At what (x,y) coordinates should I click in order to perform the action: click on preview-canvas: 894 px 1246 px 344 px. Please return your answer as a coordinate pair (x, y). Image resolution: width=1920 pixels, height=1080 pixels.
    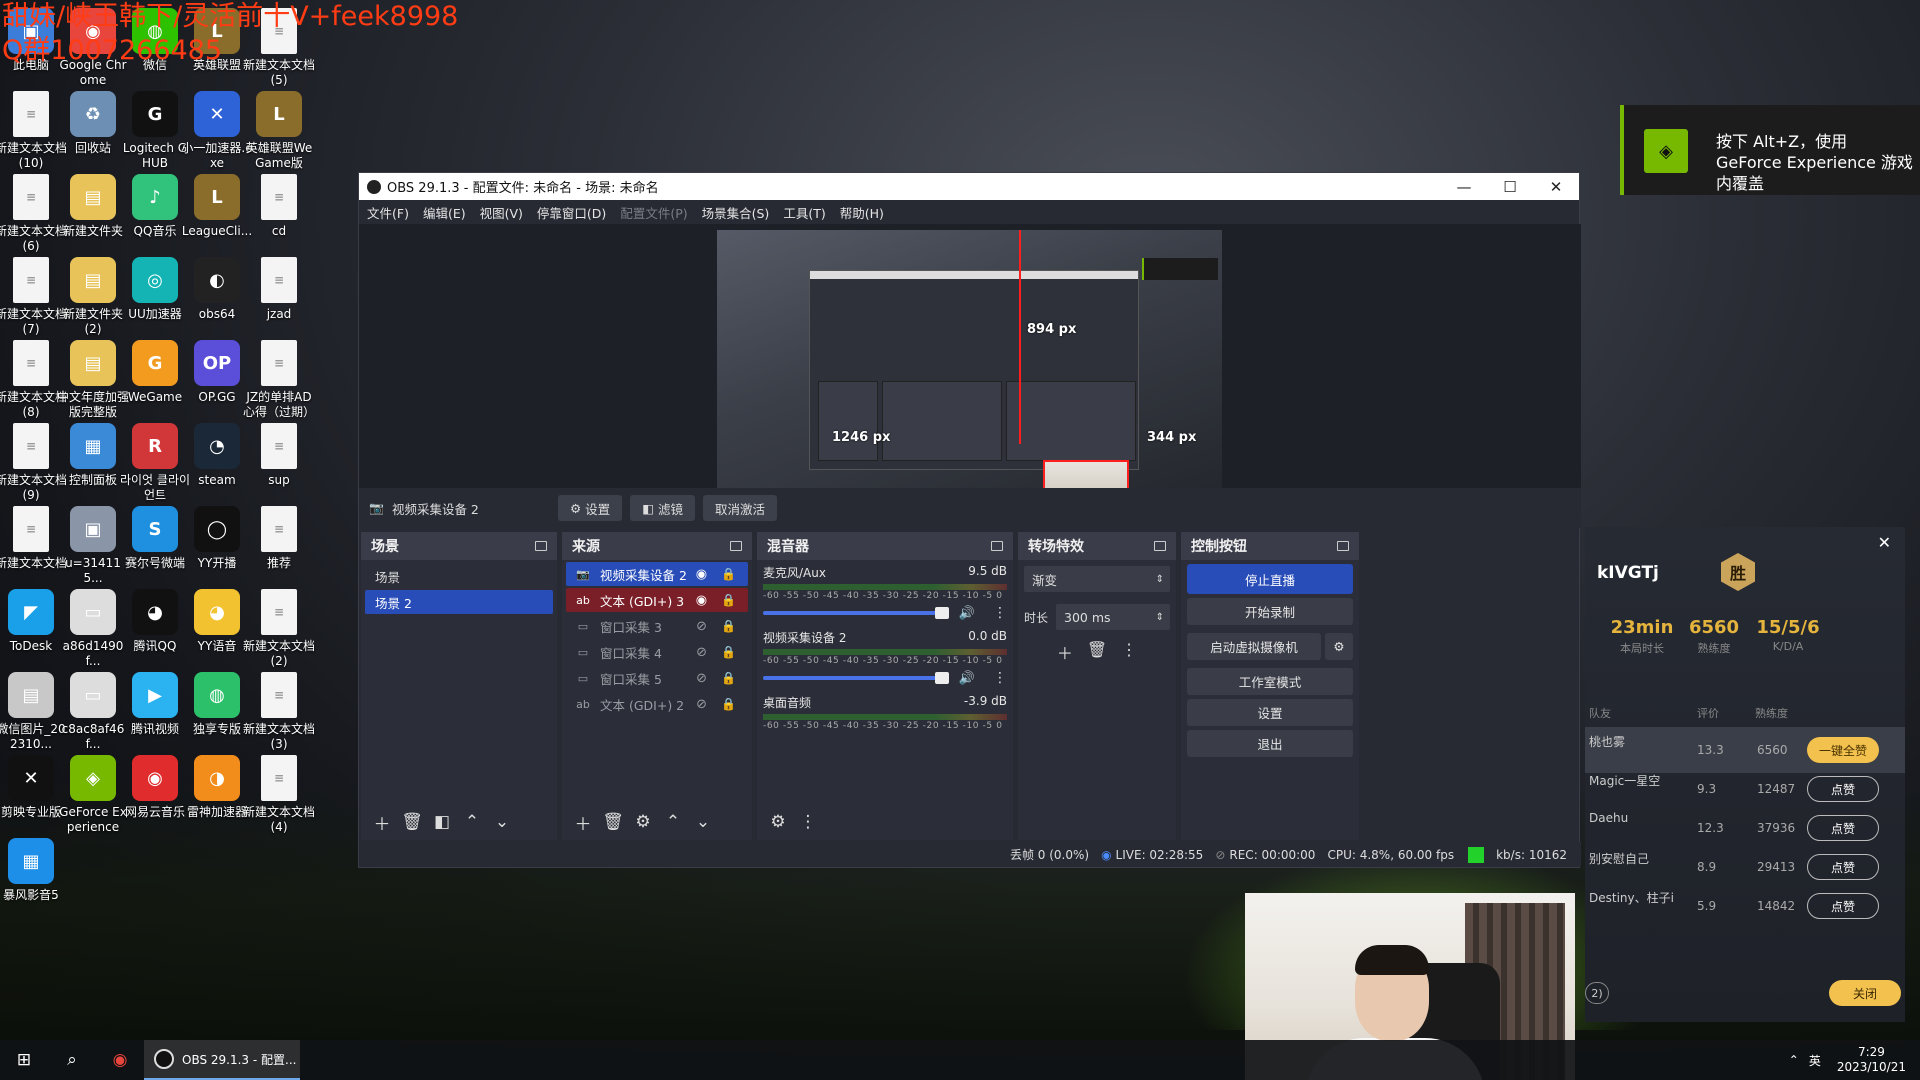
    Looking at the image, I should click on (969, 374).